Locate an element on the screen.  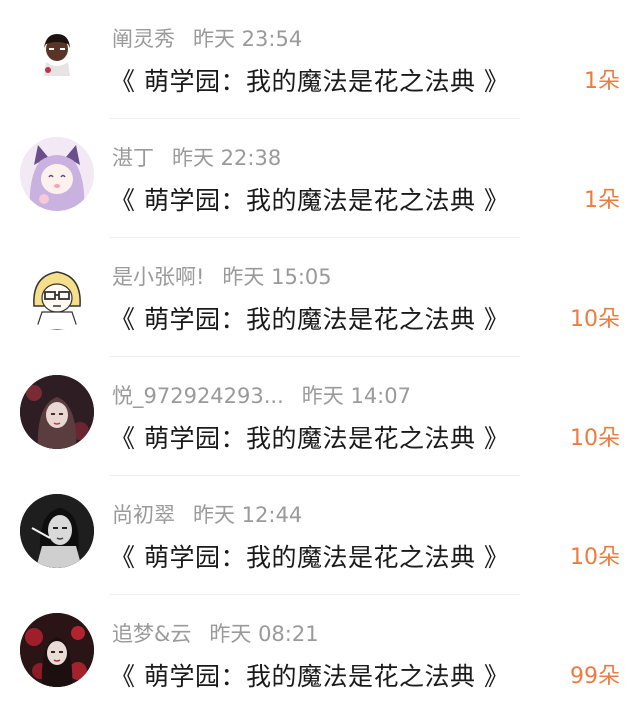
user-name: 是小张啊! is located at coordinates (158, 277).